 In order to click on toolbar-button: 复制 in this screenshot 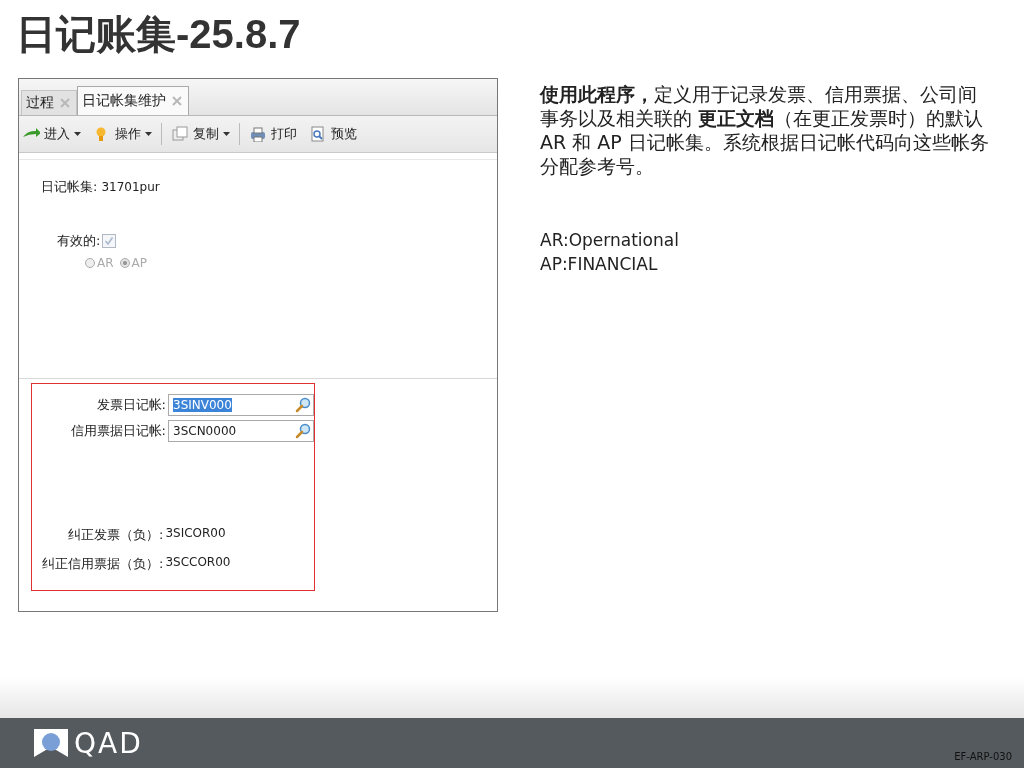, I will do `click(200, 134)`.